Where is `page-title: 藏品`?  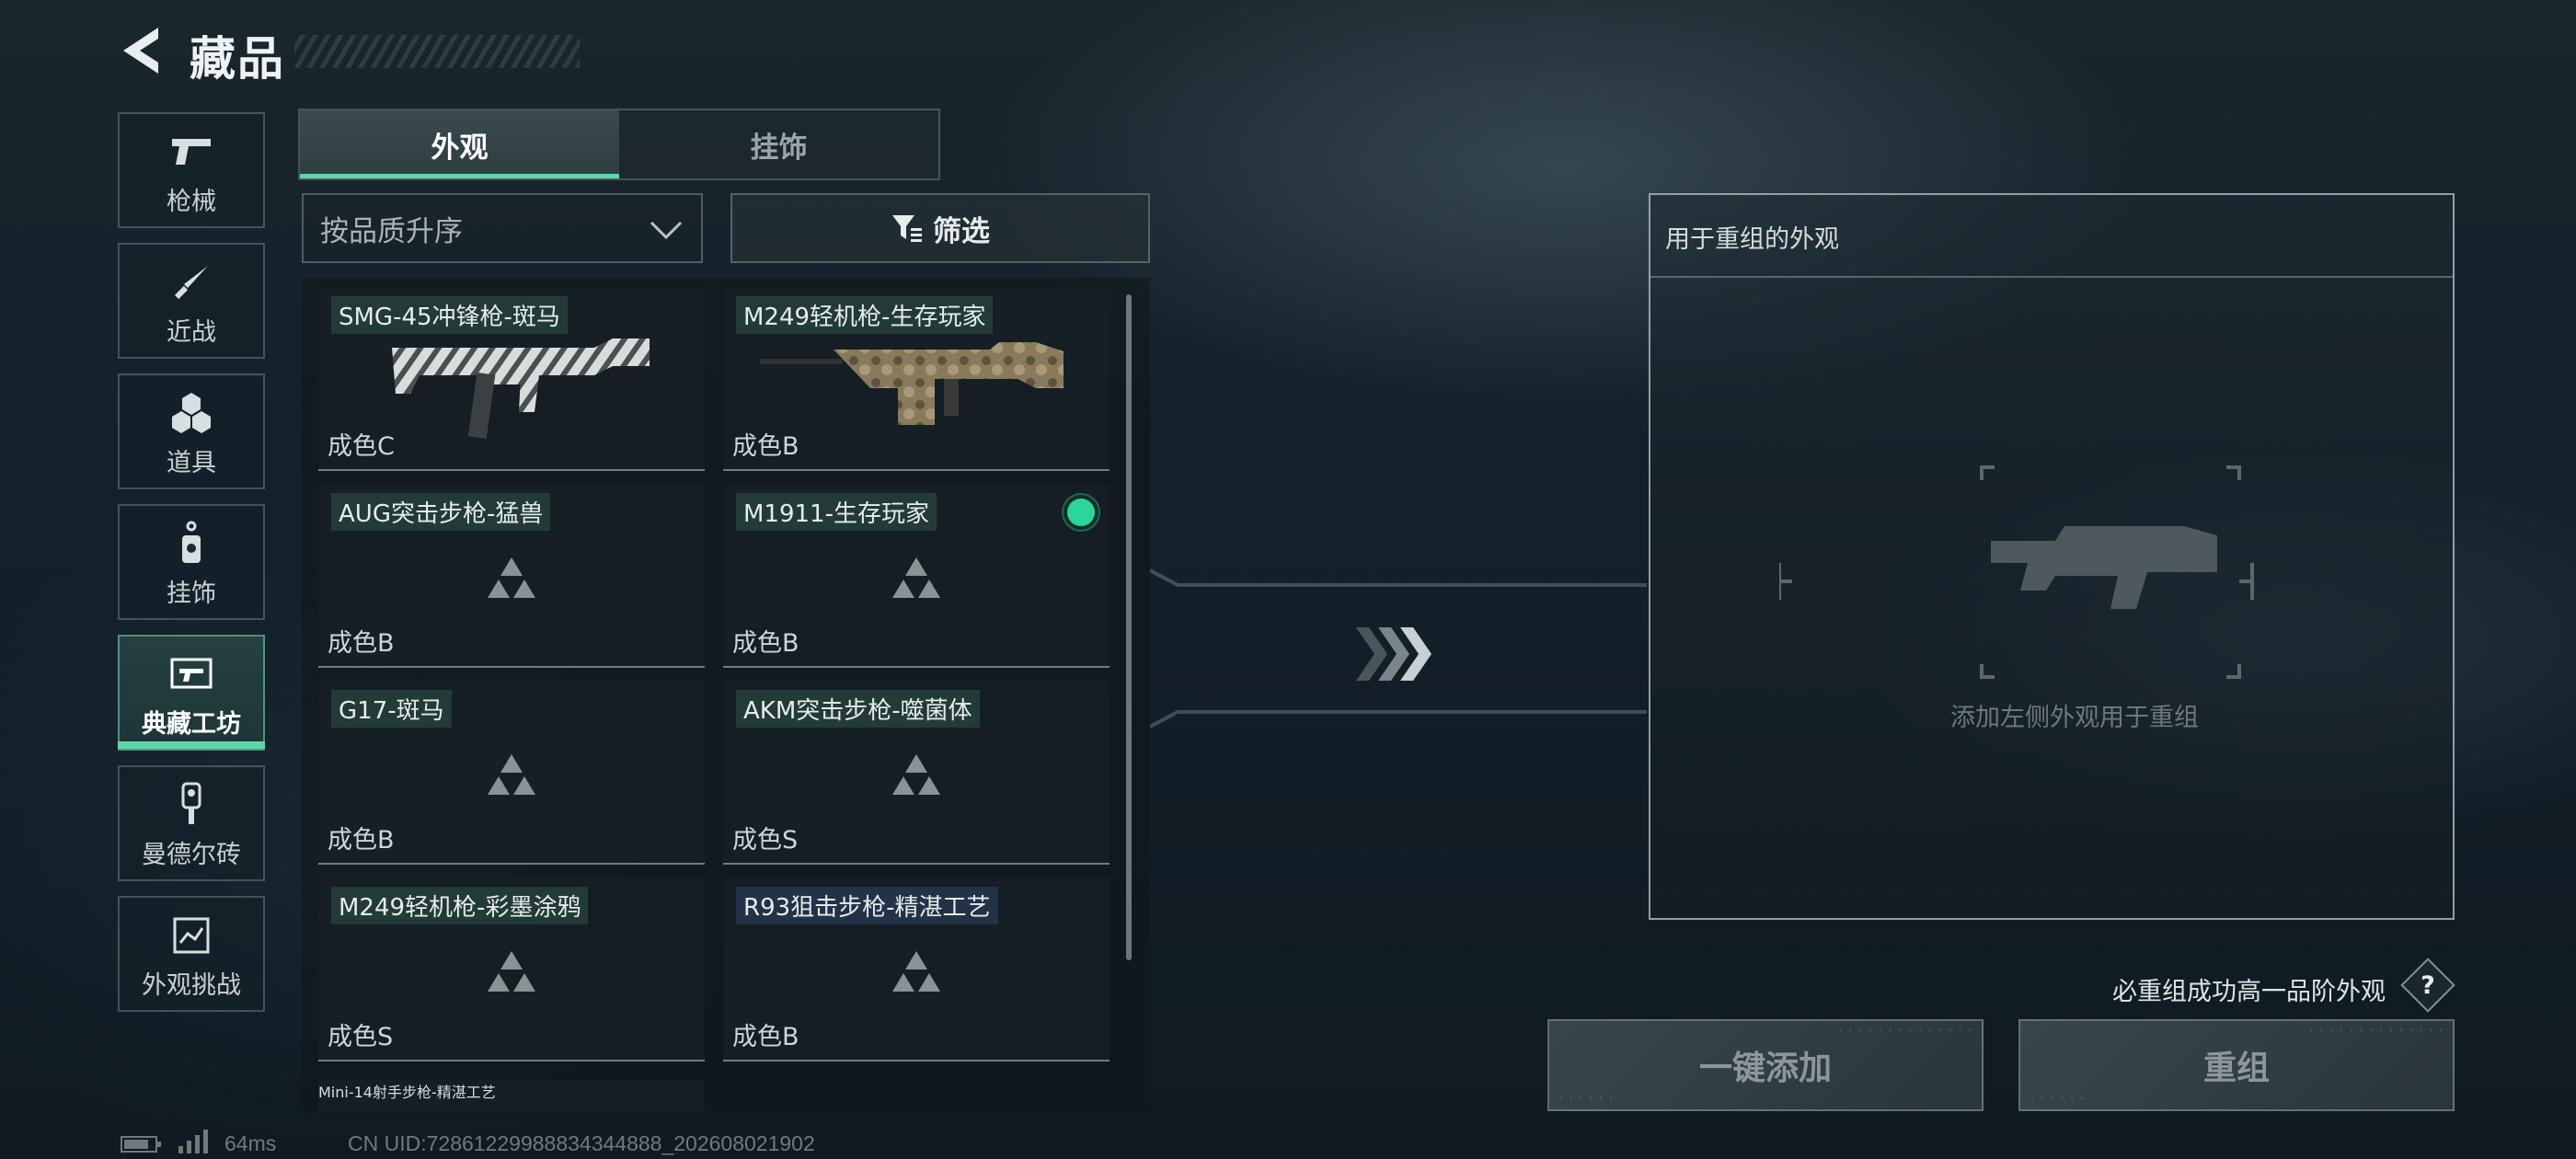
page-title: 藏品 is located at coordinates (237, 59).